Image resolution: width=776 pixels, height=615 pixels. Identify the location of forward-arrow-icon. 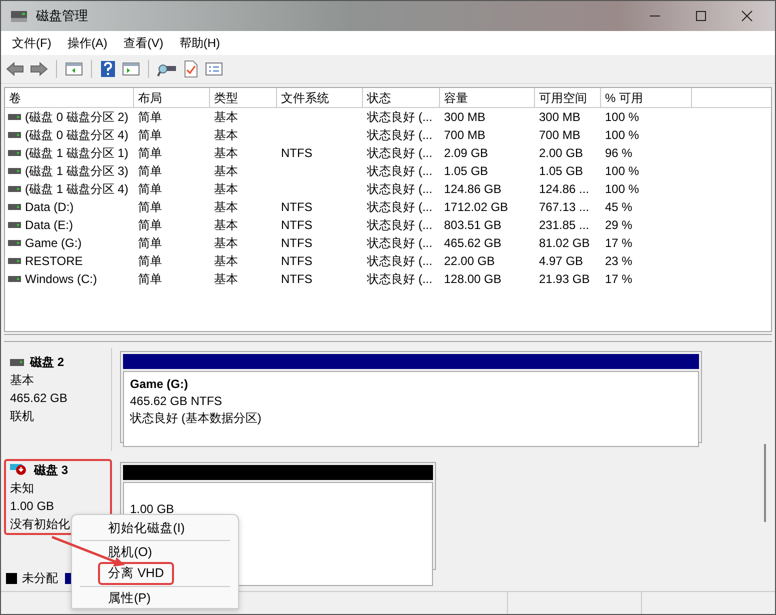
(39, 69).